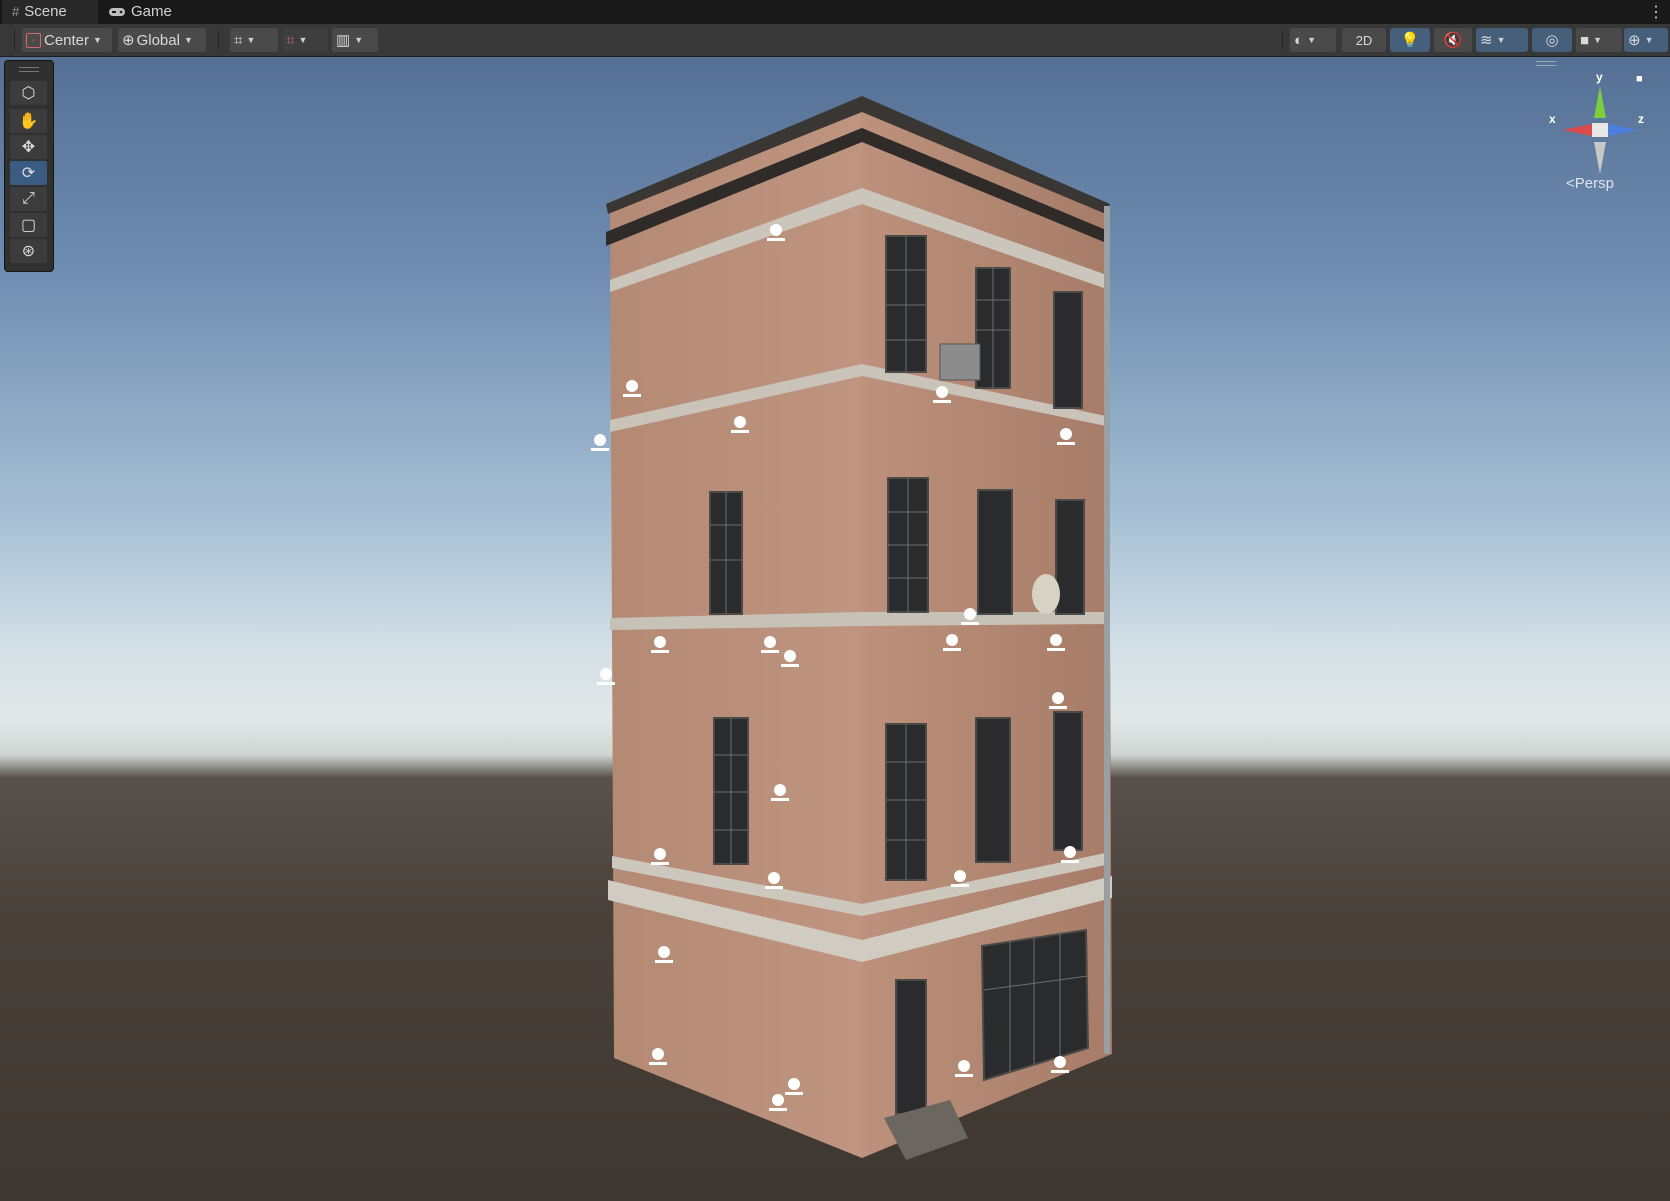  What do you see at coordinates (1641, 119) in the screenshot?
I see `gizmo-z-label: z` at bounding box center [1641, 119].